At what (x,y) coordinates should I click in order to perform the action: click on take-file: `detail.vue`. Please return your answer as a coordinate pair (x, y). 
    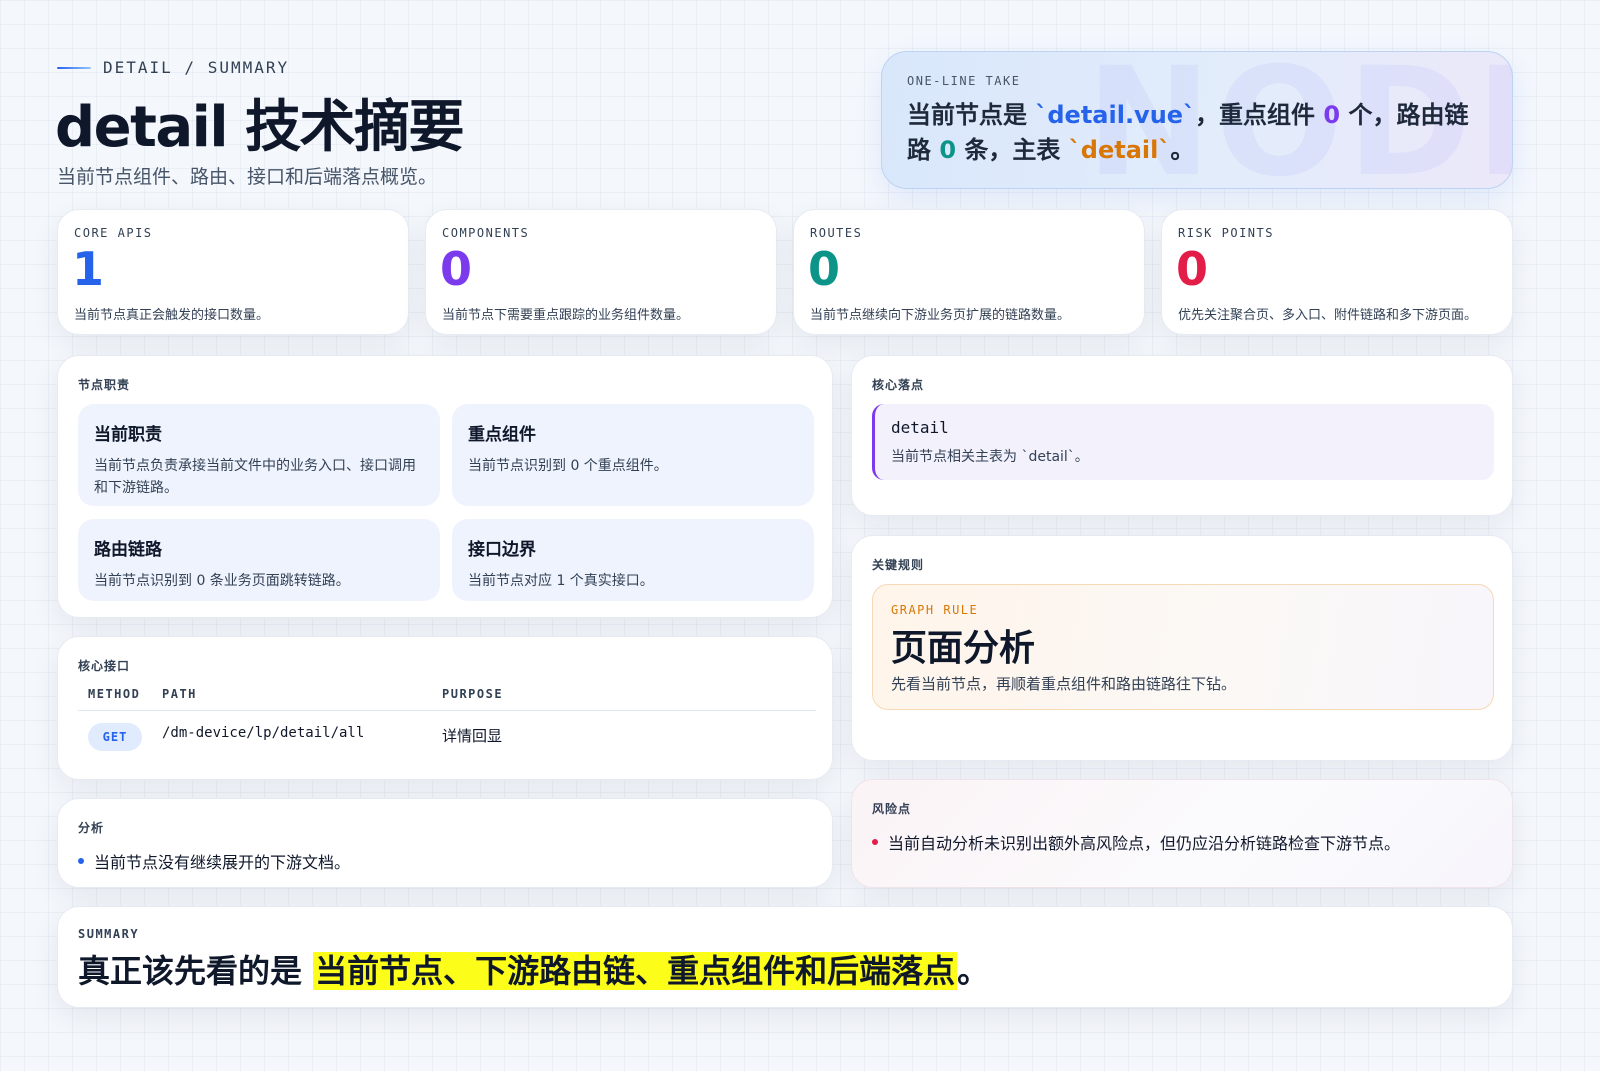
    Looking at the image, I should click on (1115, 115).